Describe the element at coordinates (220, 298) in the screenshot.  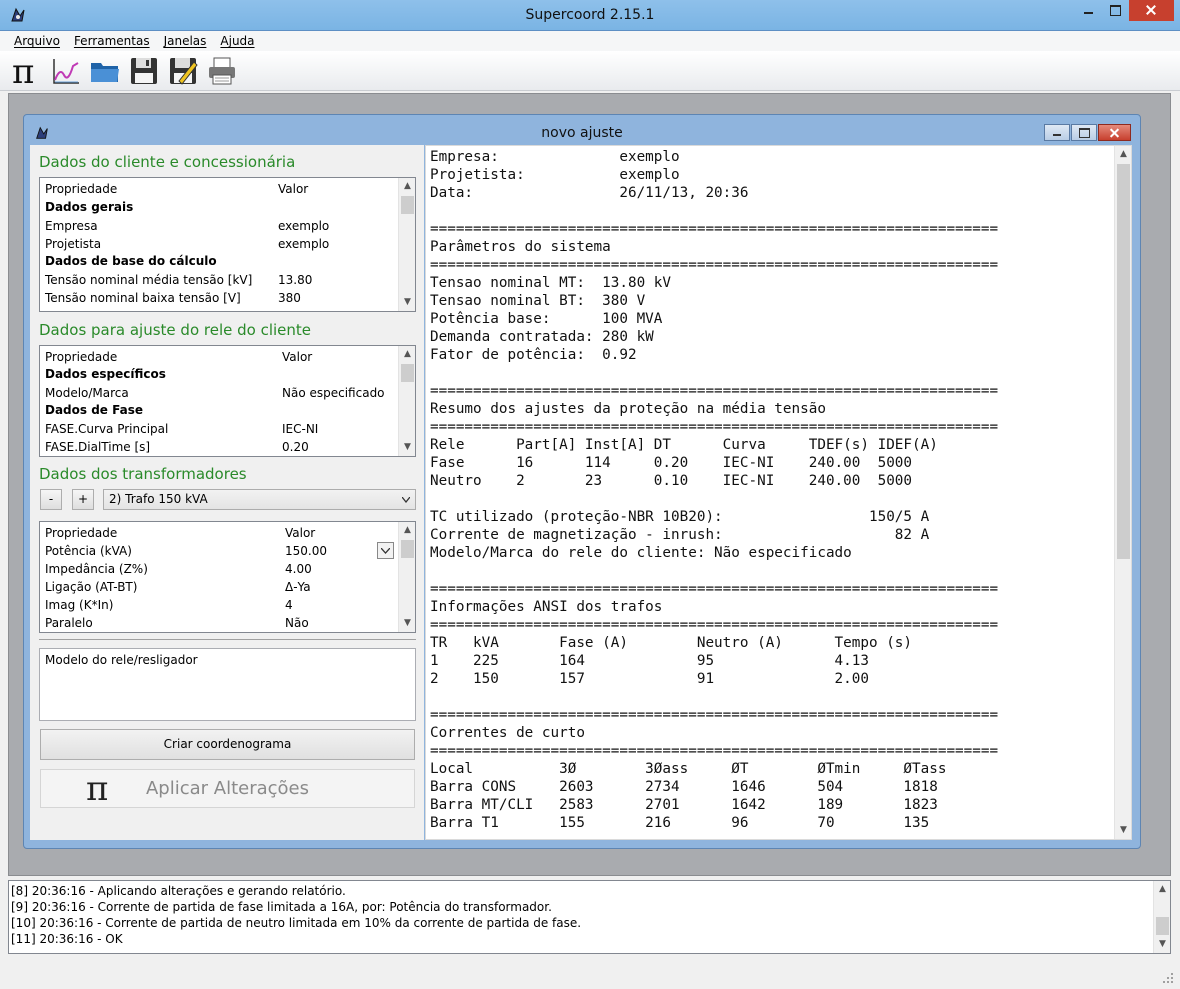
I see `grid-row: Tensão nominal baixa tensão [V] 380` at that location.